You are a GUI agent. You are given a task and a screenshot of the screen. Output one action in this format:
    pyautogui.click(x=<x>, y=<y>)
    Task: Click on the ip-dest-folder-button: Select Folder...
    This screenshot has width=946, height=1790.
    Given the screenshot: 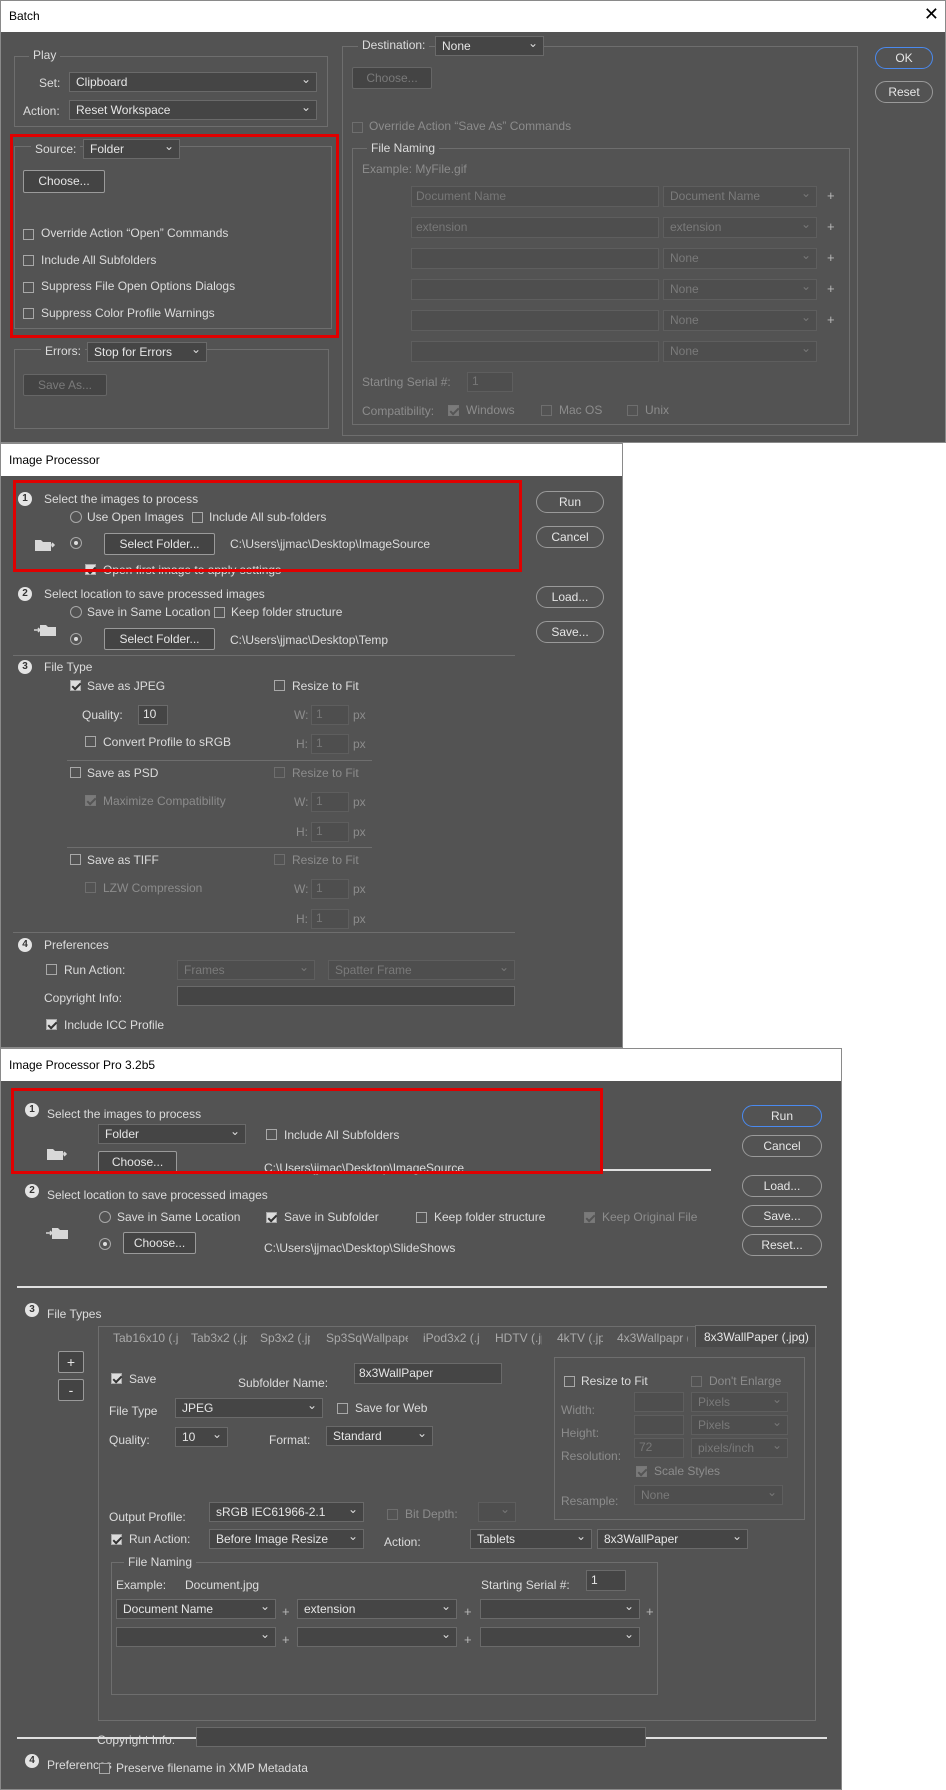 What is the action you would take?
    pyautogui.click(x=159, y=639)
    